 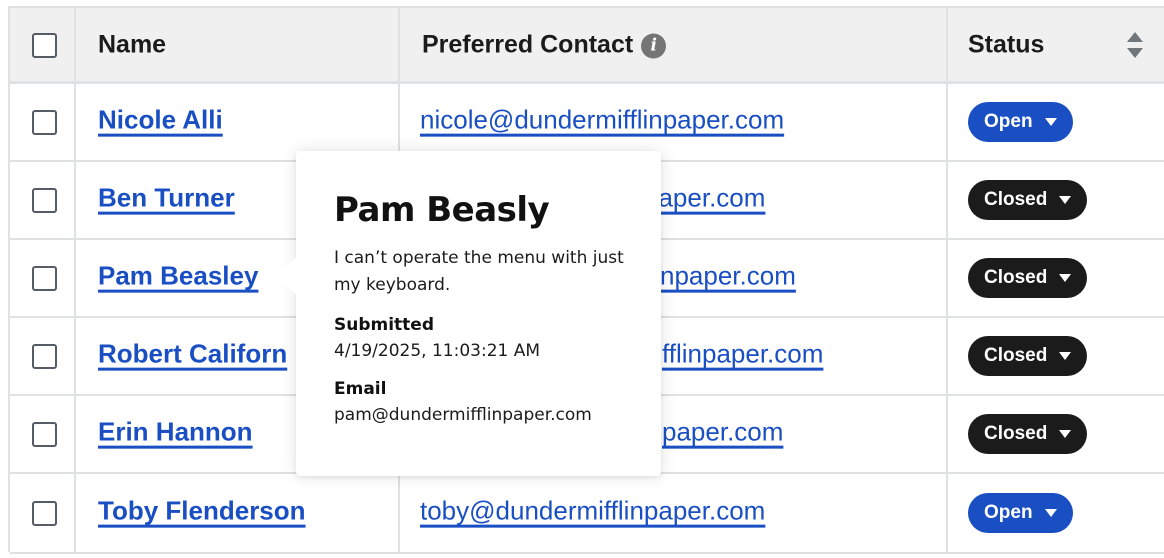 I want to click on contact-cell: nicole@dundermifflinpaper.com, so click(x=674, y=122).